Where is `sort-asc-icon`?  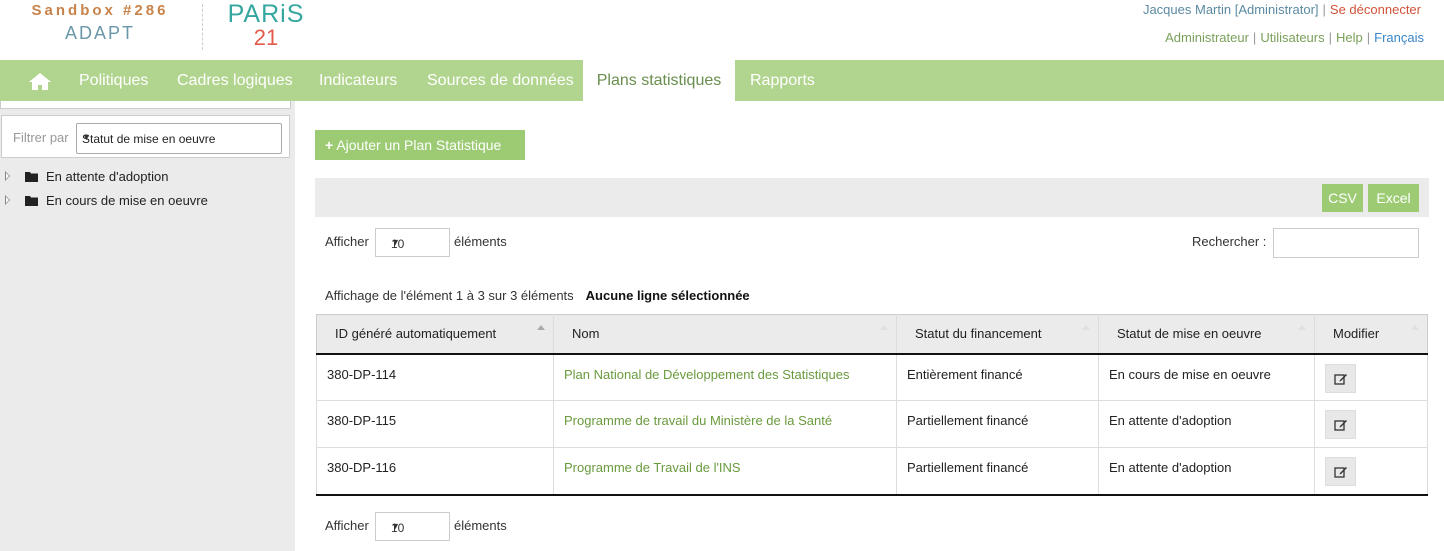 sort-asc-icon is located at coordinates (541, 327).